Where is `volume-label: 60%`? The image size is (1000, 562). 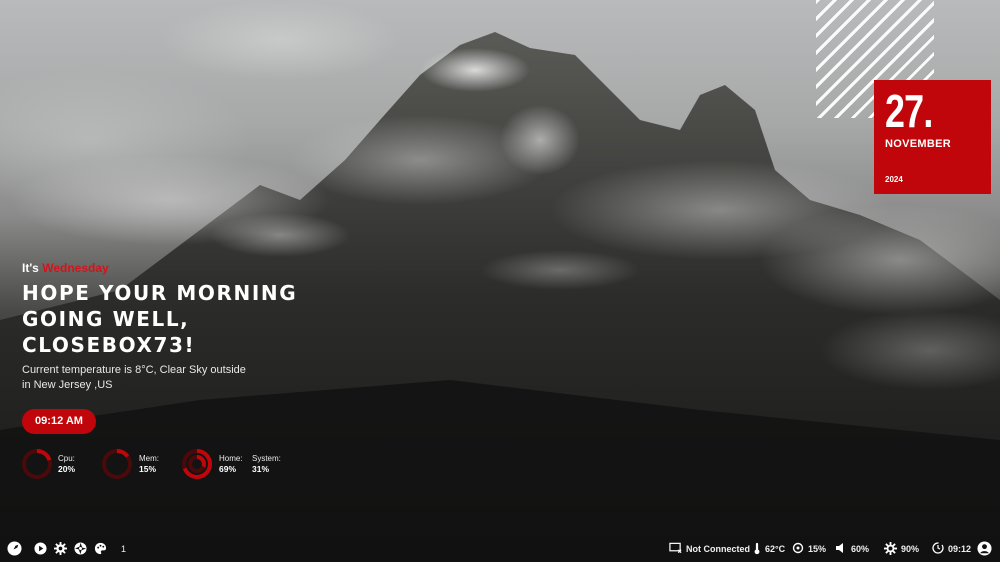
volume-label: 60% is located at coordinates (860, 549).